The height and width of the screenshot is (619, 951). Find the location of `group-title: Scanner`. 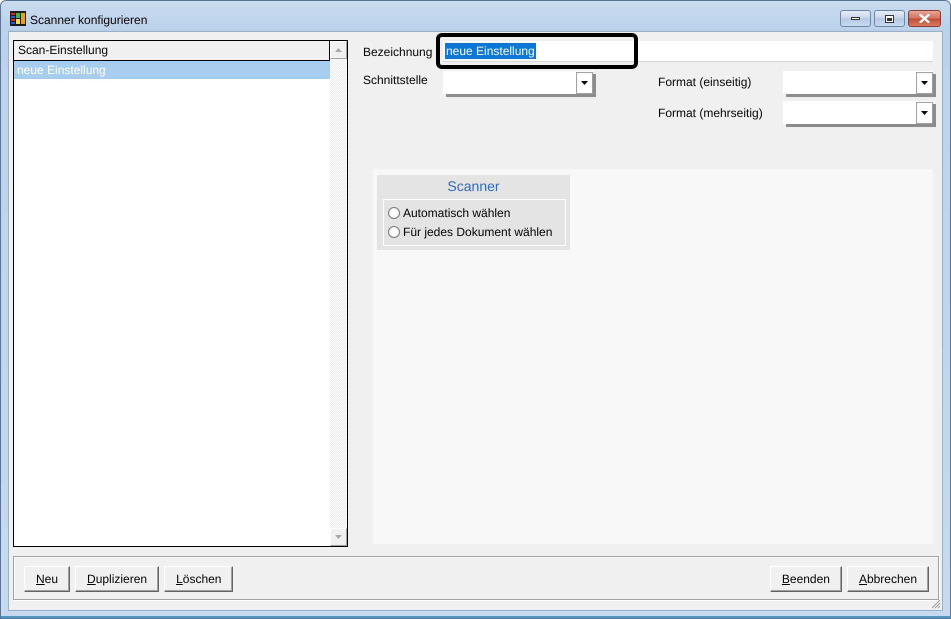

group-title: Scanner is located at coordinates (473, 187).